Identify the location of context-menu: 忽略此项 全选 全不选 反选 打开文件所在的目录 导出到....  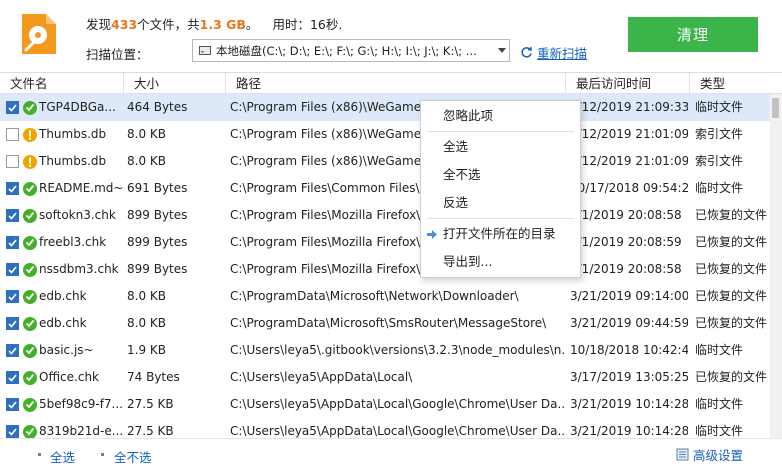
(500, 189).